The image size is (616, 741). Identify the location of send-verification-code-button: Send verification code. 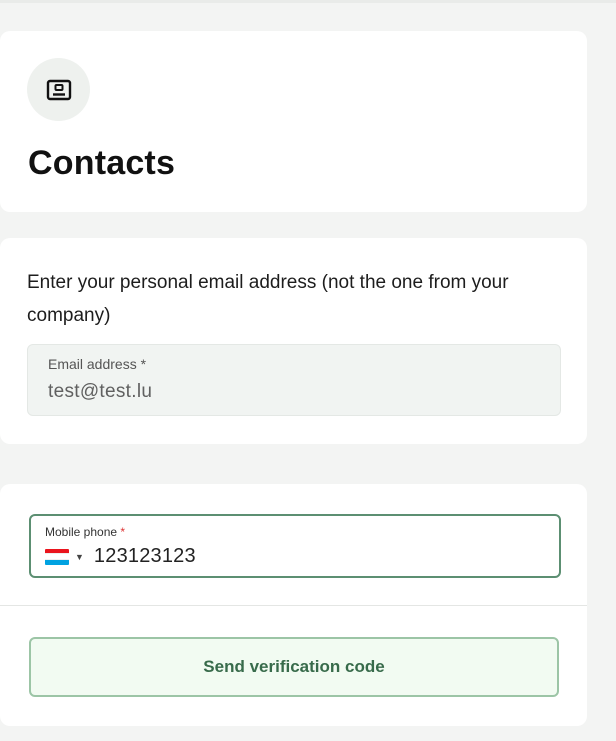
(294, 667).